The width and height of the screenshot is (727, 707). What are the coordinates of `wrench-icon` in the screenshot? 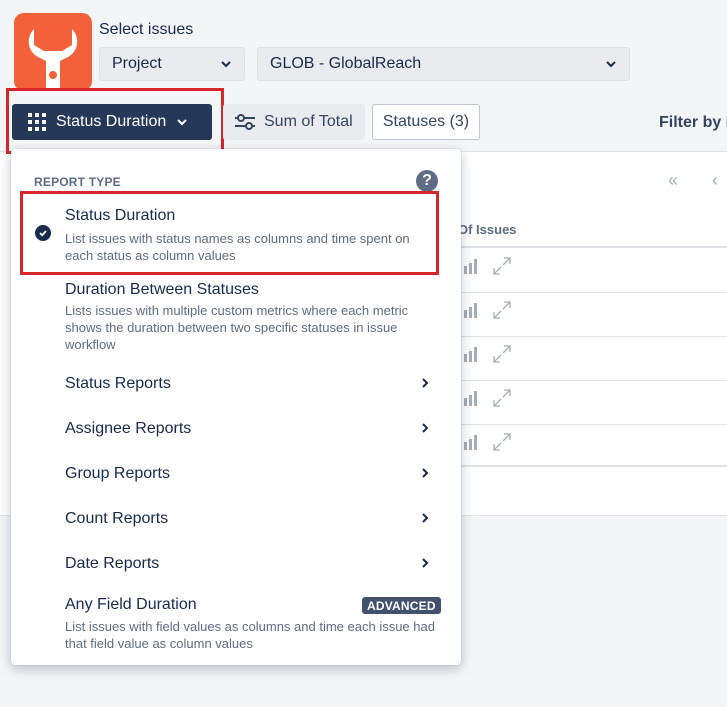 It's located at (53, 60).